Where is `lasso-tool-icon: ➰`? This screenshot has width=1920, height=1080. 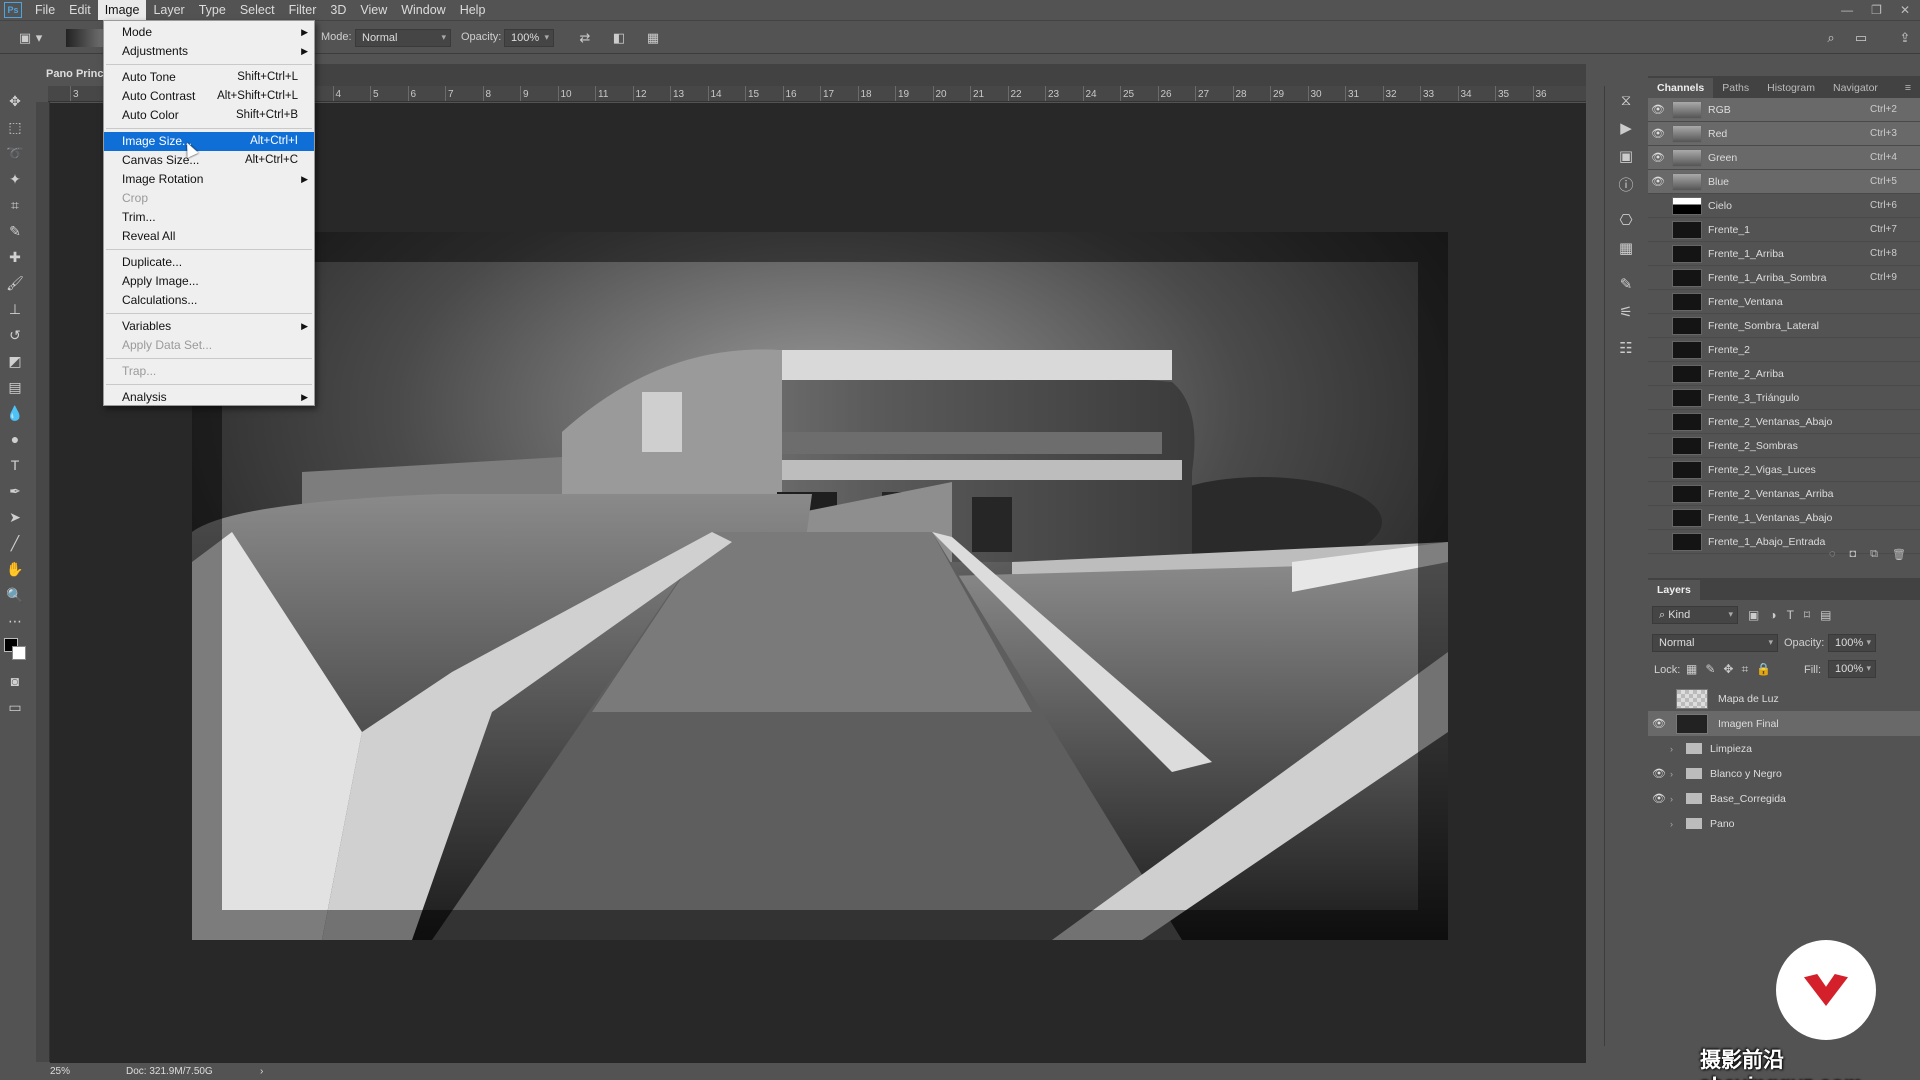 lasso-tool-icon: ➰ is located at coordinates (15, 153).